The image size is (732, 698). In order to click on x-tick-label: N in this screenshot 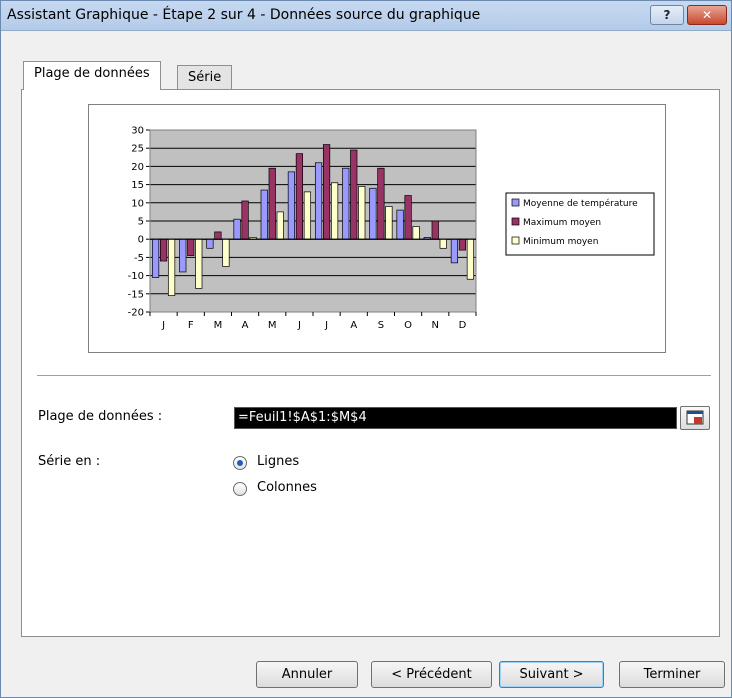, I will do `click(435, 325)`.